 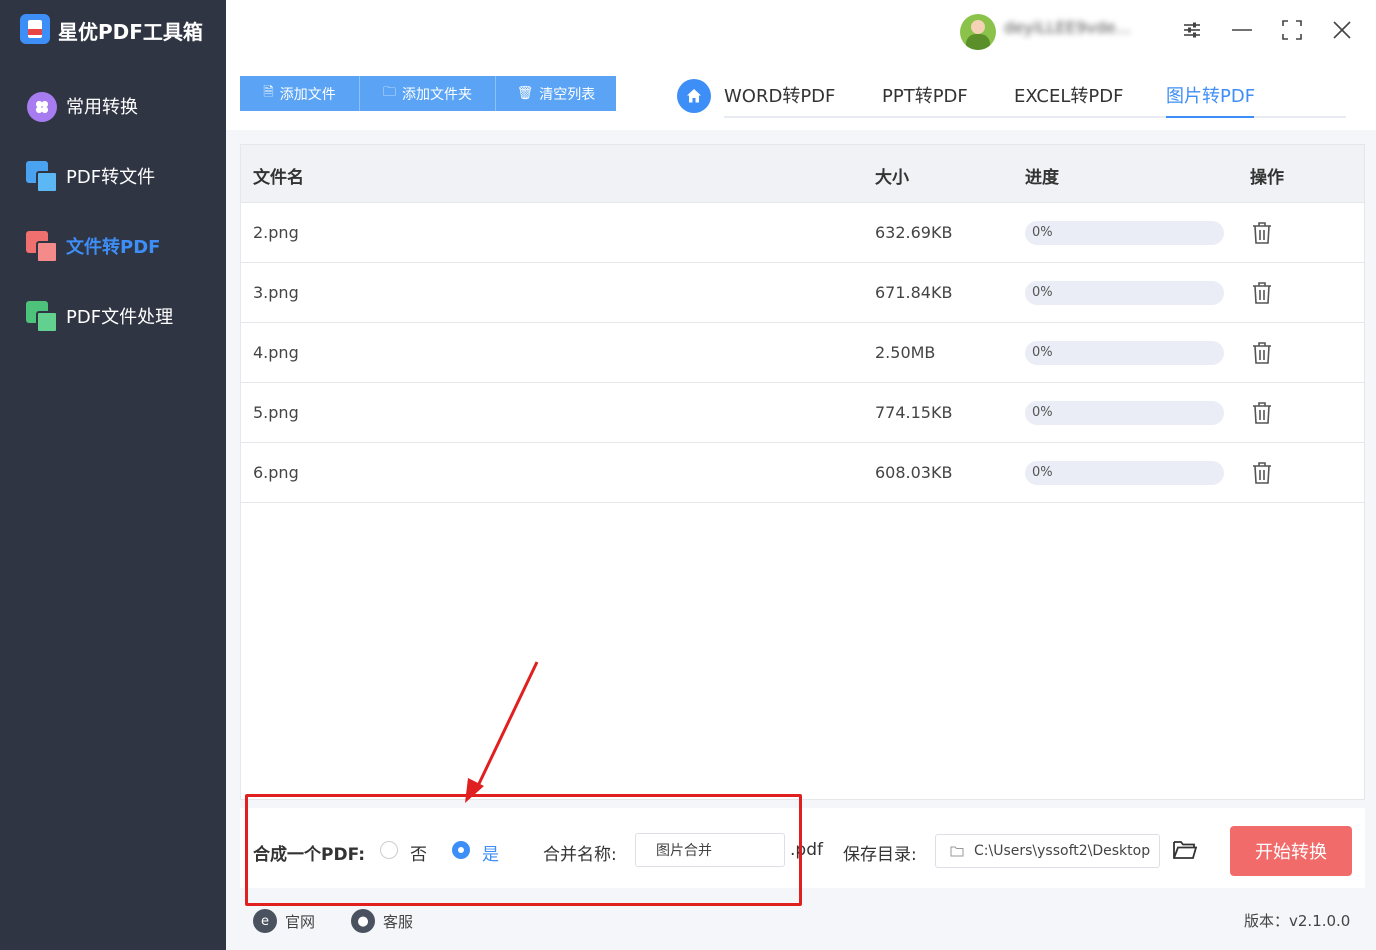 What do you see at coordinates (1210, 117) in the screenshot?
I see `active-tab-indicator` at bounding box center [1210, 117].